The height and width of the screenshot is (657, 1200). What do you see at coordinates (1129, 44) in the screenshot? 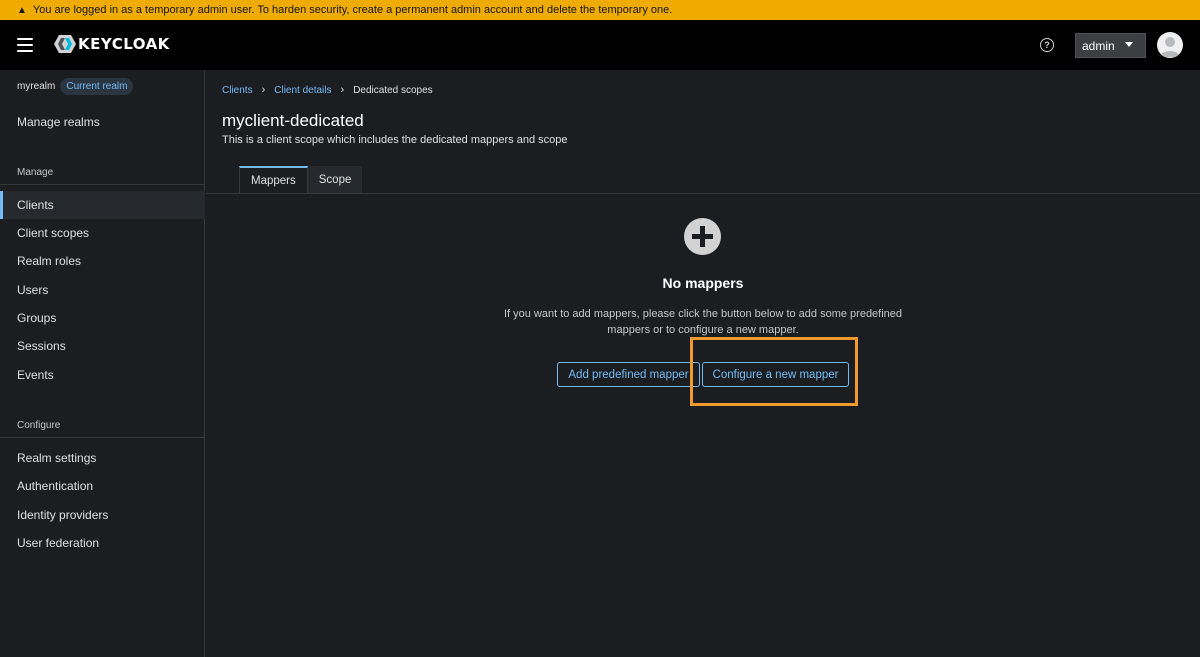
I see `caret-down-icon` at bounding box center [1129, 44].